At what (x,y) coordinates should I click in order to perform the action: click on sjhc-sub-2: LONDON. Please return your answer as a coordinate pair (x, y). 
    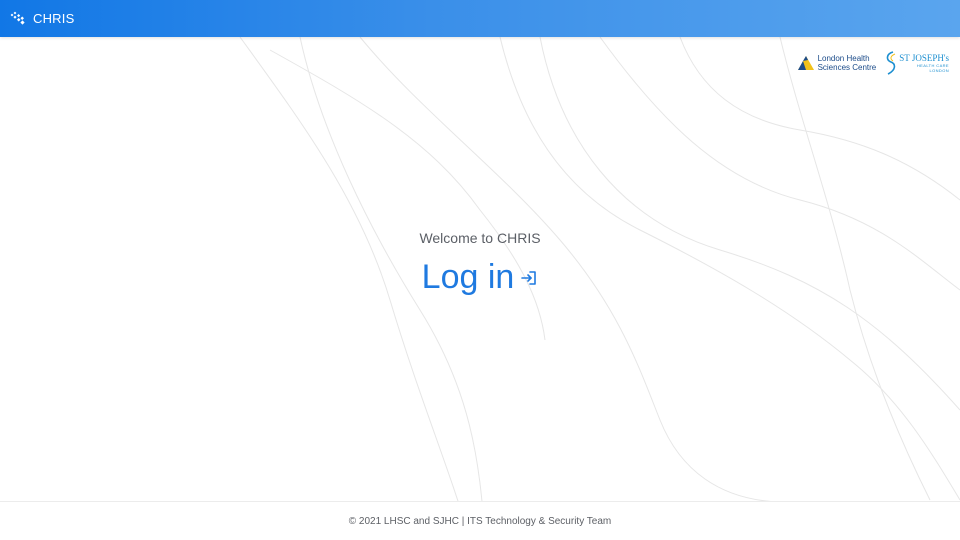
    Looking at the image, I should click on (939, 70).